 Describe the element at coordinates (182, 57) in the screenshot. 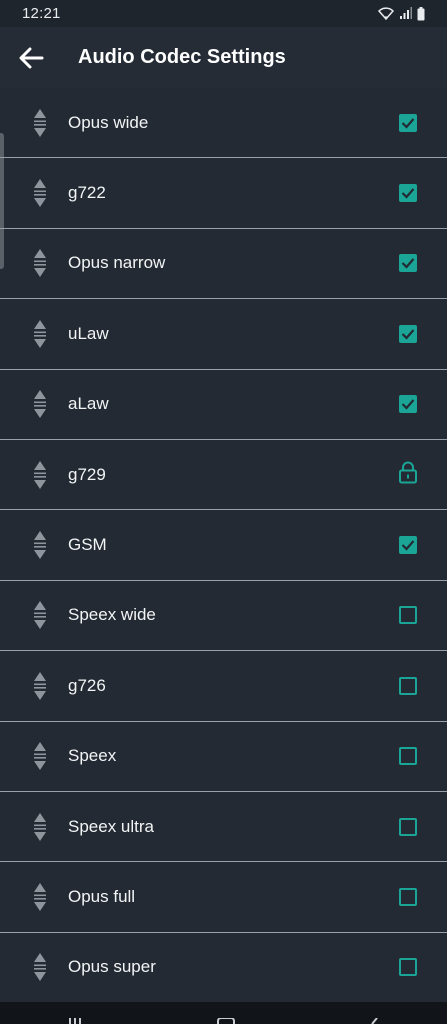

I see `page-title: Audio Codec Settings` at that location.